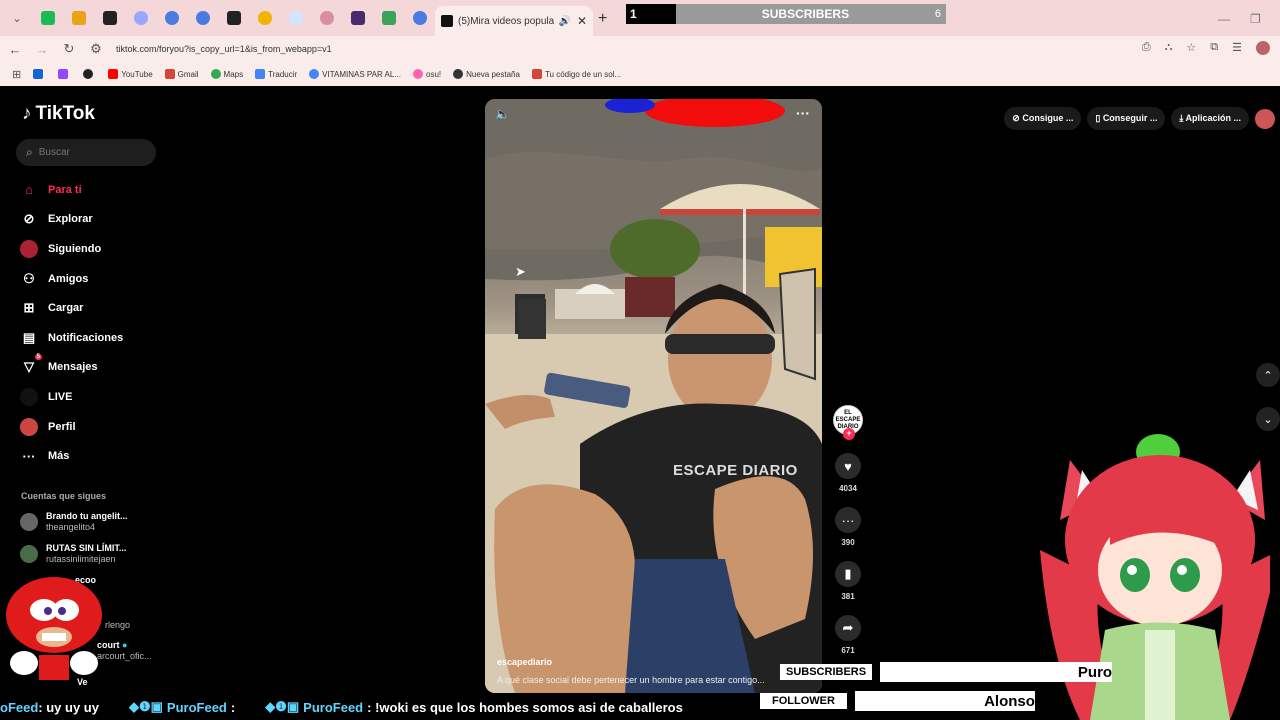  What do you see at coordinates (1268, 375) in the screenshot?
I see `previous-video-icon: ⌃` at bounding box center [1268, 375].